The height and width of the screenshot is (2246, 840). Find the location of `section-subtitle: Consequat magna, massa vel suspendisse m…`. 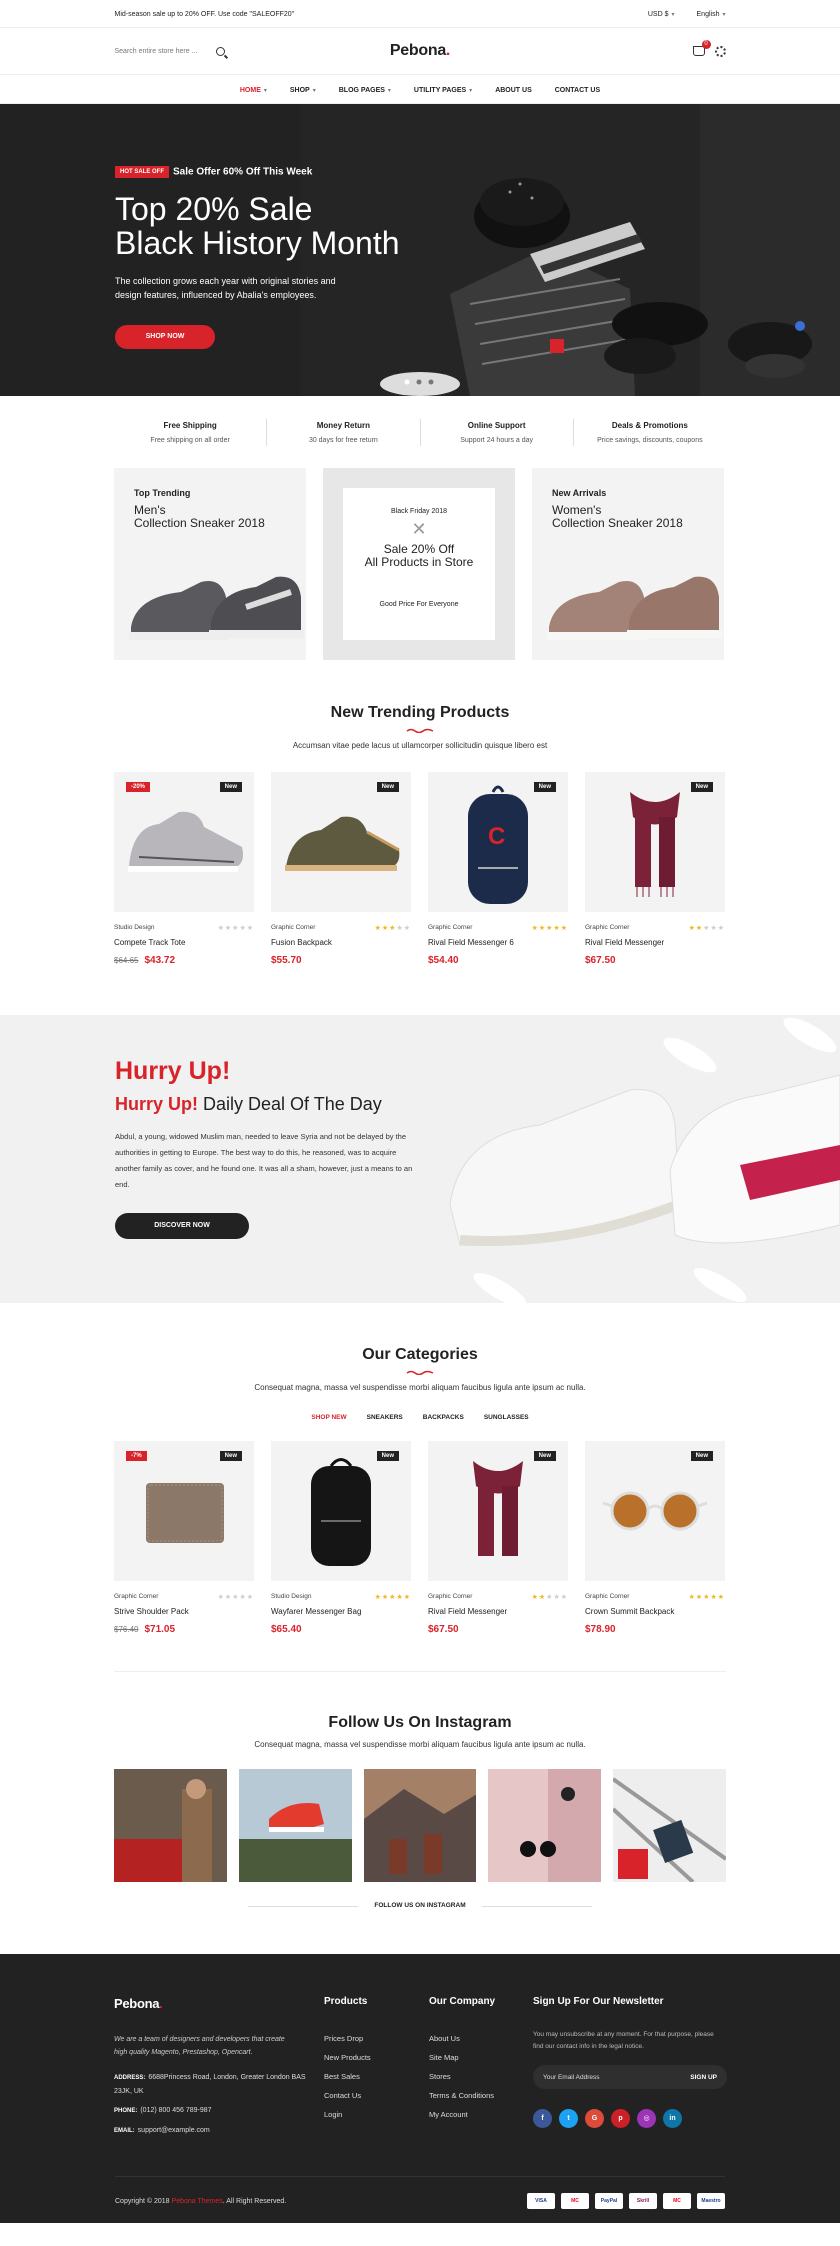

section-subtitle: Consequat magna, massa vel suspendisse m… is located at coordinates (420, 1387).